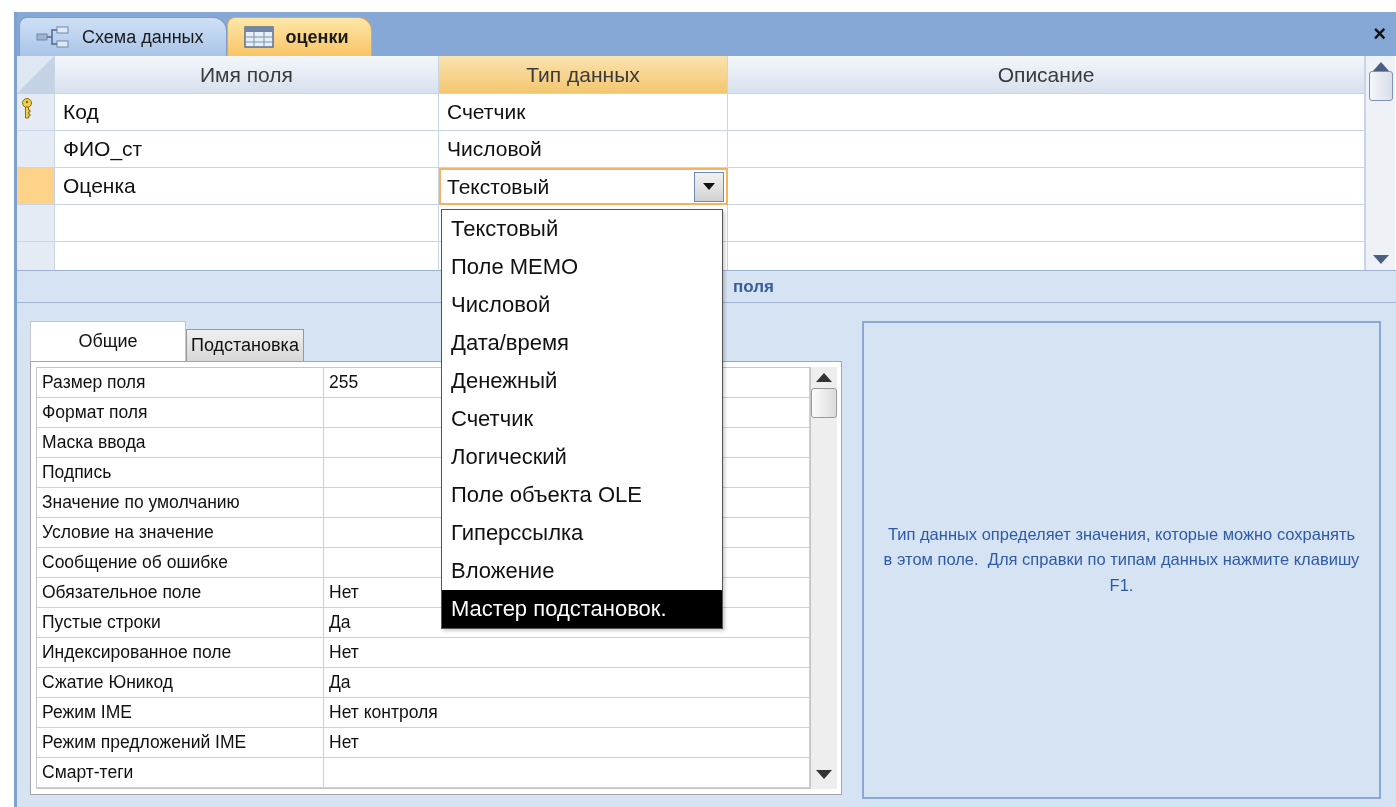 The height and width of the screenshot is (807, 1396). What do you see at coordinates (582, 609) in the screenshot?
I see `dropdown-option: Мастер подстановок.` at bounding box center [582, 609].